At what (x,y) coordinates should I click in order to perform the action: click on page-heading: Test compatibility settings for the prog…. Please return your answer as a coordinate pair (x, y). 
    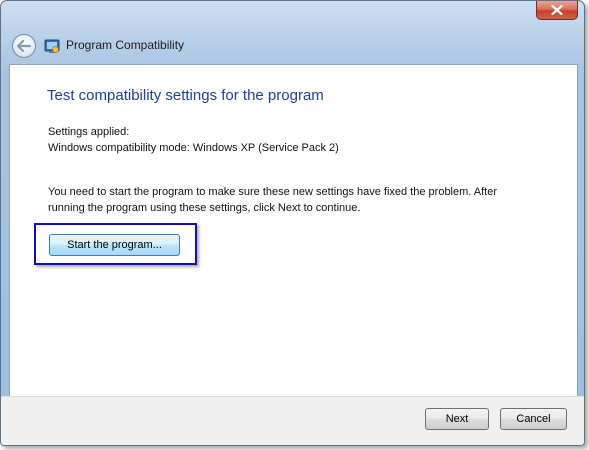
    Looking at the image, I should click on (185, 95).